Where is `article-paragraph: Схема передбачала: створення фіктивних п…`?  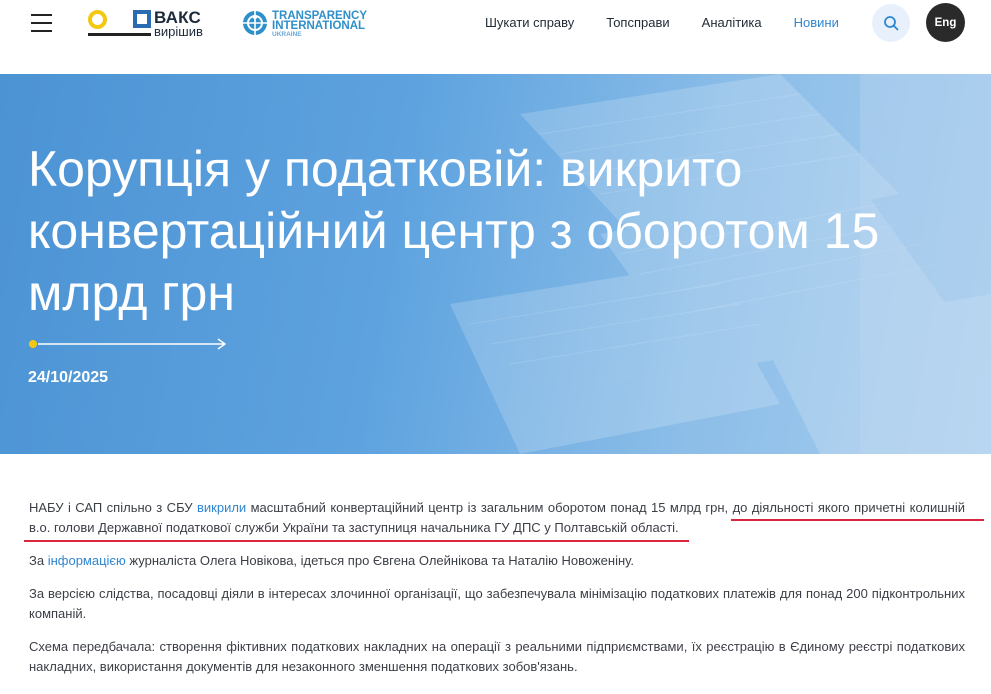 article-paragraph: Схема передбачала: створення фіктивних п… is located at coordinates (497, 656).